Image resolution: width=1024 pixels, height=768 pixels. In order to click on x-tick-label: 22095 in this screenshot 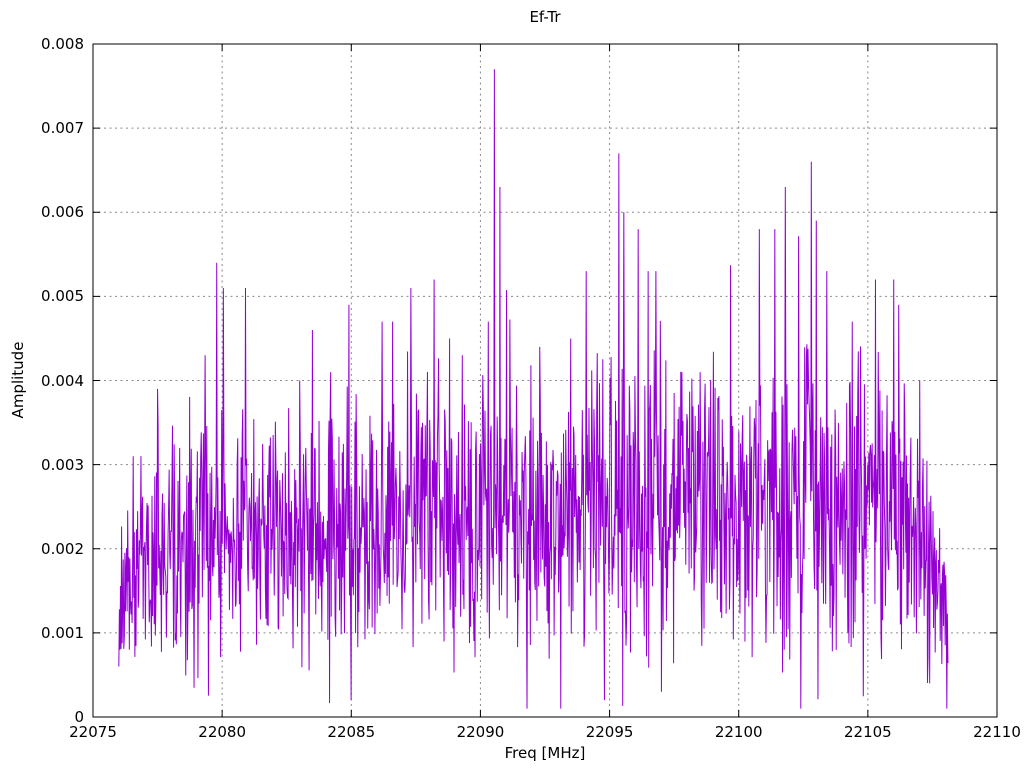, I will do `click(609, 732)`.